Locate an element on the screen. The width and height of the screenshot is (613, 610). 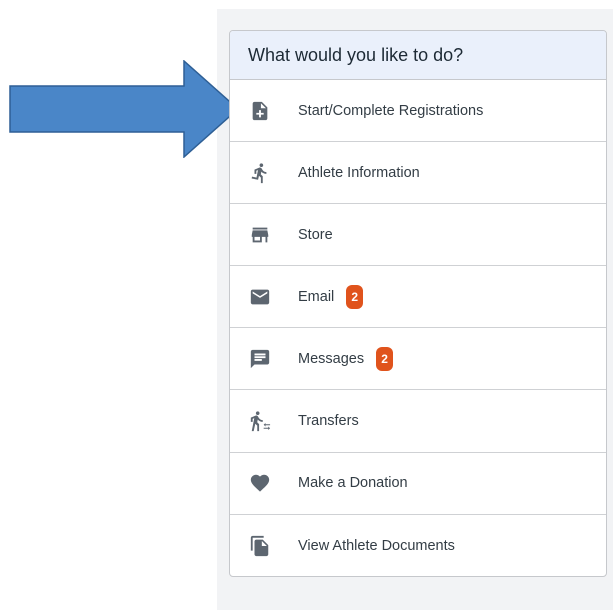
menu-item-label: Make a Donation is located at coordinates (353, 483).